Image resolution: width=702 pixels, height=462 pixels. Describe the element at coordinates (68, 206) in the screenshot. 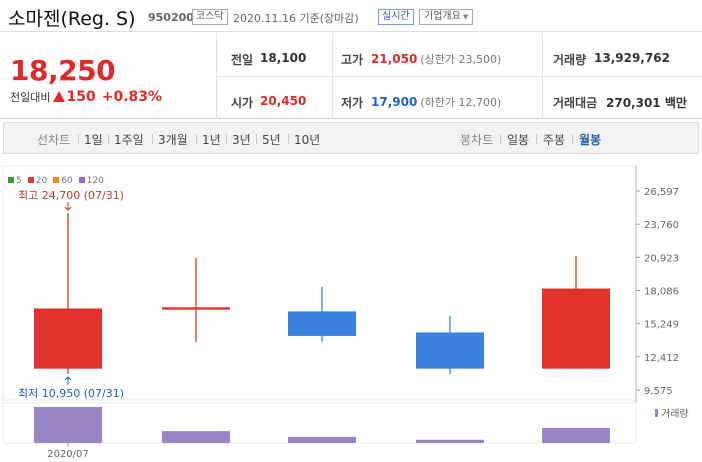

I see `max-arrow-icon` at that location.